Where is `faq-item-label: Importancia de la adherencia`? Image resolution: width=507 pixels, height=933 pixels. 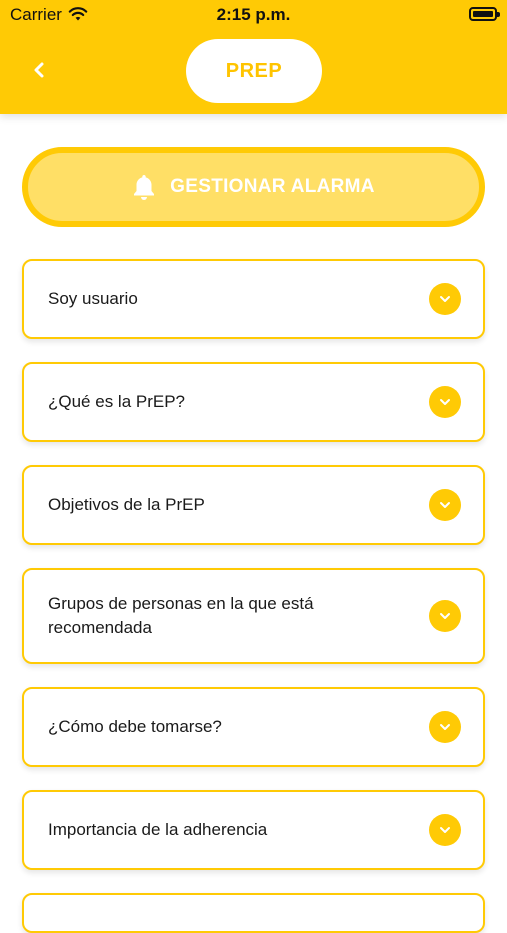 faq-item-label: Importancia de la adherencia is located at coordinates (158, 829).